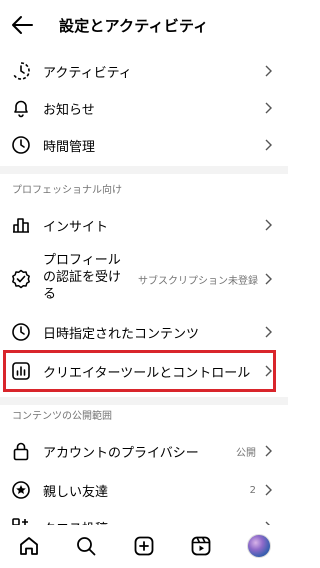 This screenshot has width=320, height=568. I want to click on privacy-status: 公開, so click(246, 453).